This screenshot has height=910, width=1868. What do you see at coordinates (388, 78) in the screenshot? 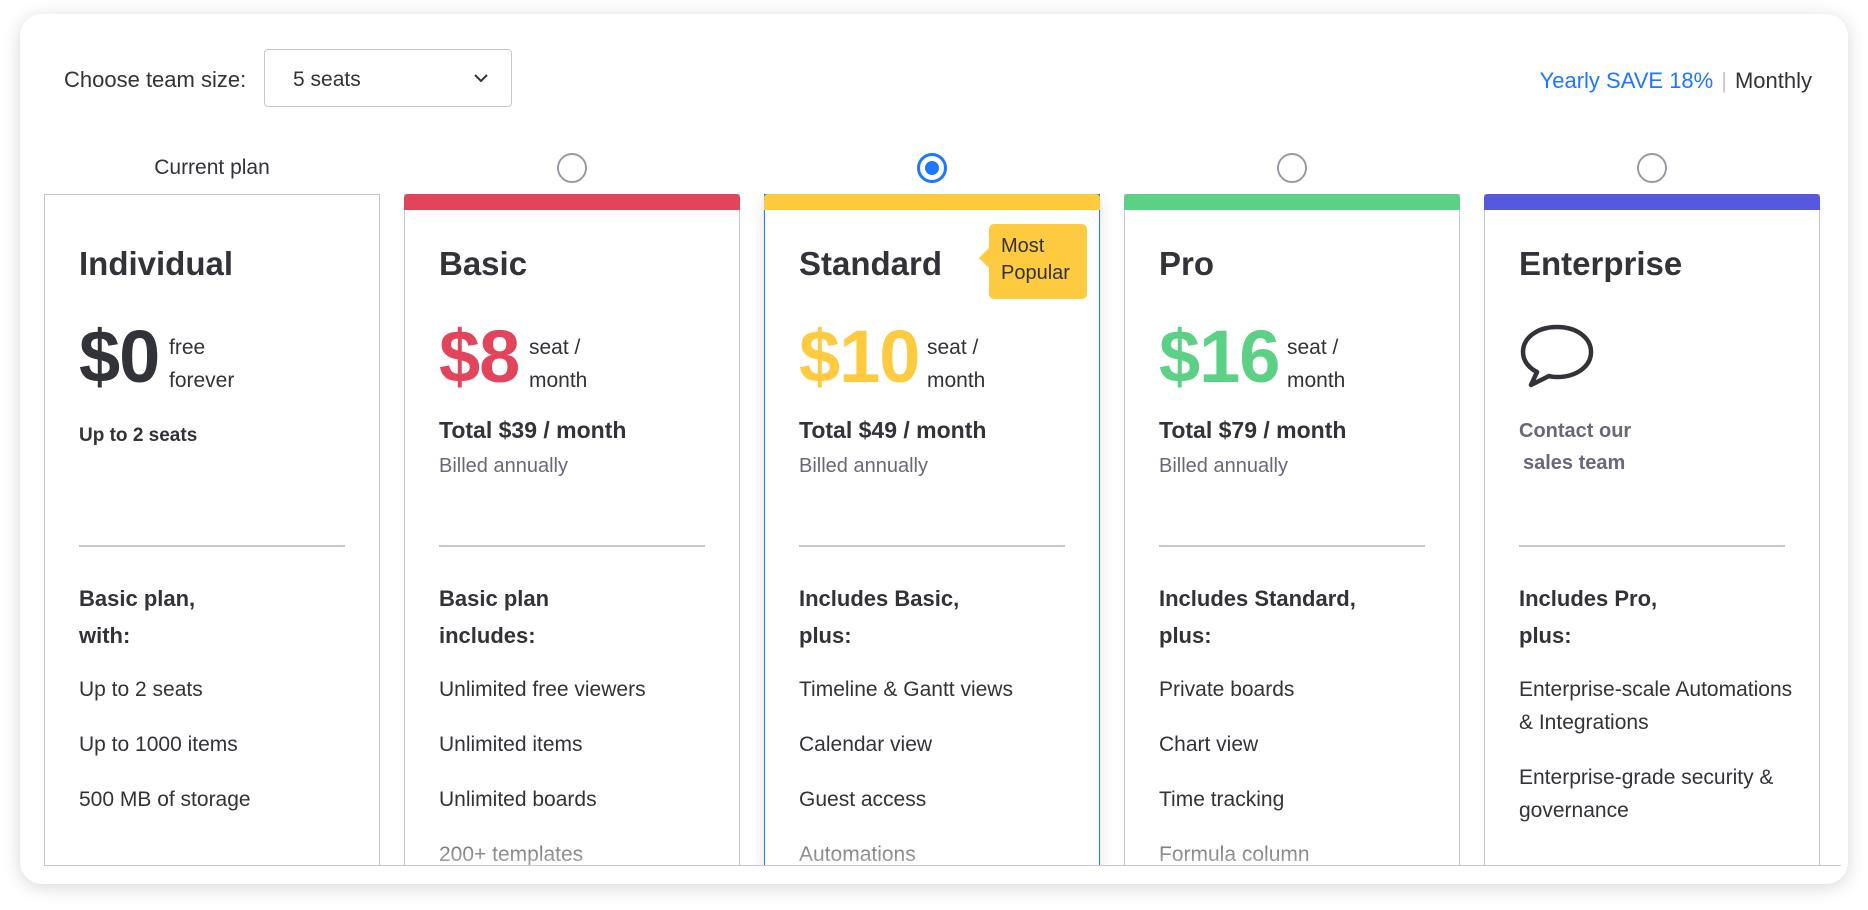
I see `team-size-dropdown: 5 seats` at bounding box center [388, 78].